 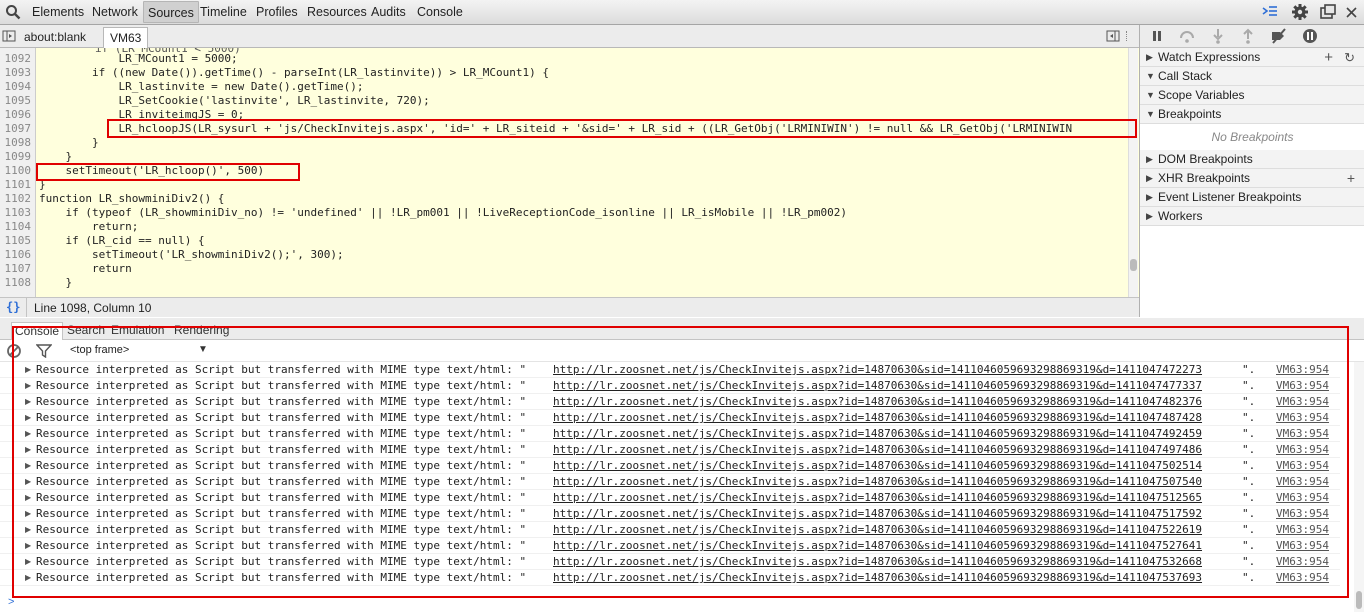 I want to click on debugger-toggle-icon, so click(x=1113, y=37).